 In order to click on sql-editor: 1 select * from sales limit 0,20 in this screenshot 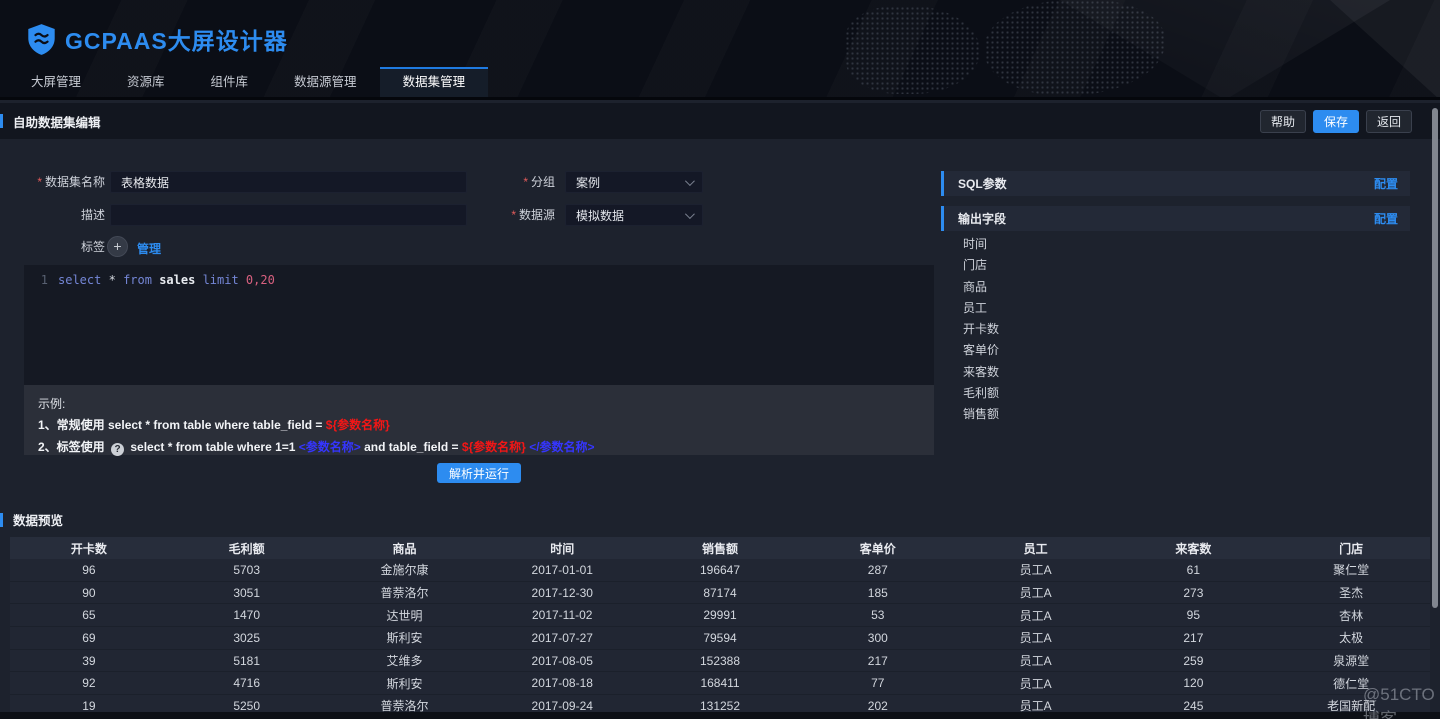, I will do `click(479, 325)`.